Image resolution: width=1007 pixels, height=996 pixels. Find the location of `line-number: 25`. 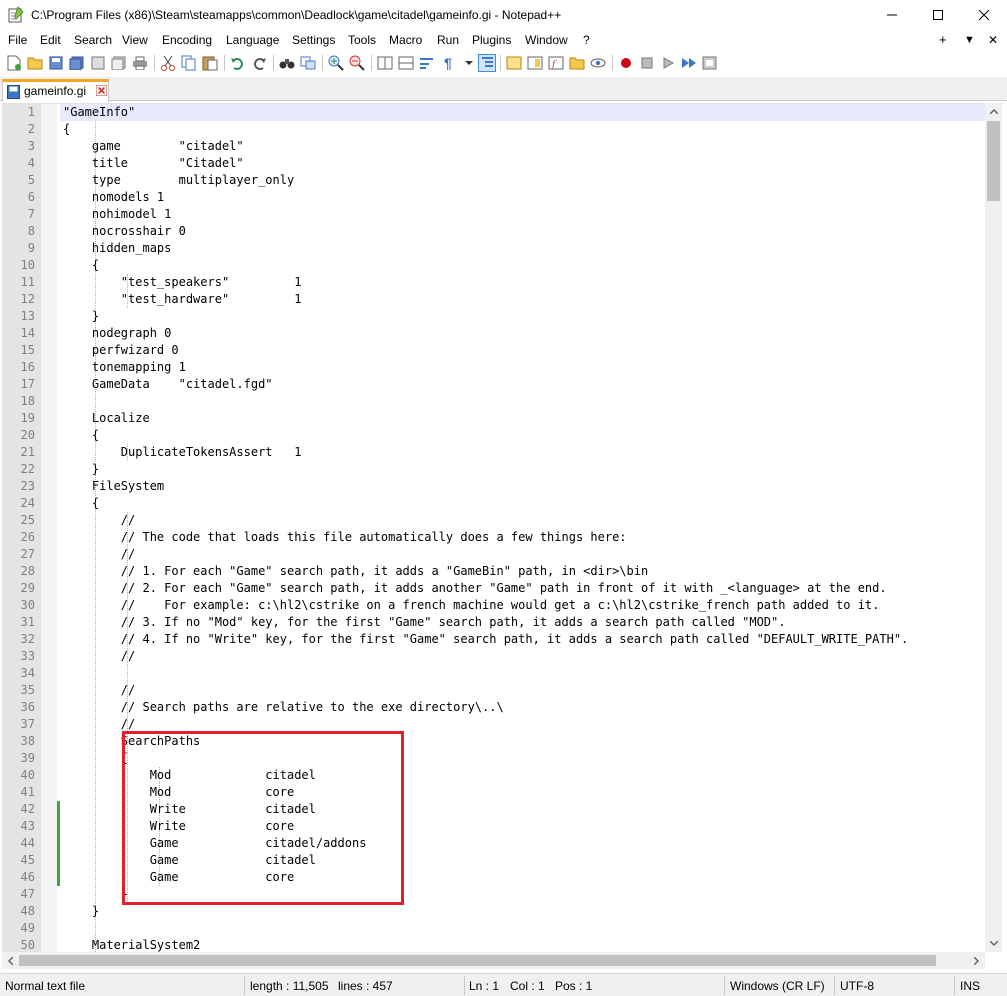

line-number: 25 is located at coordinates (27, 520).